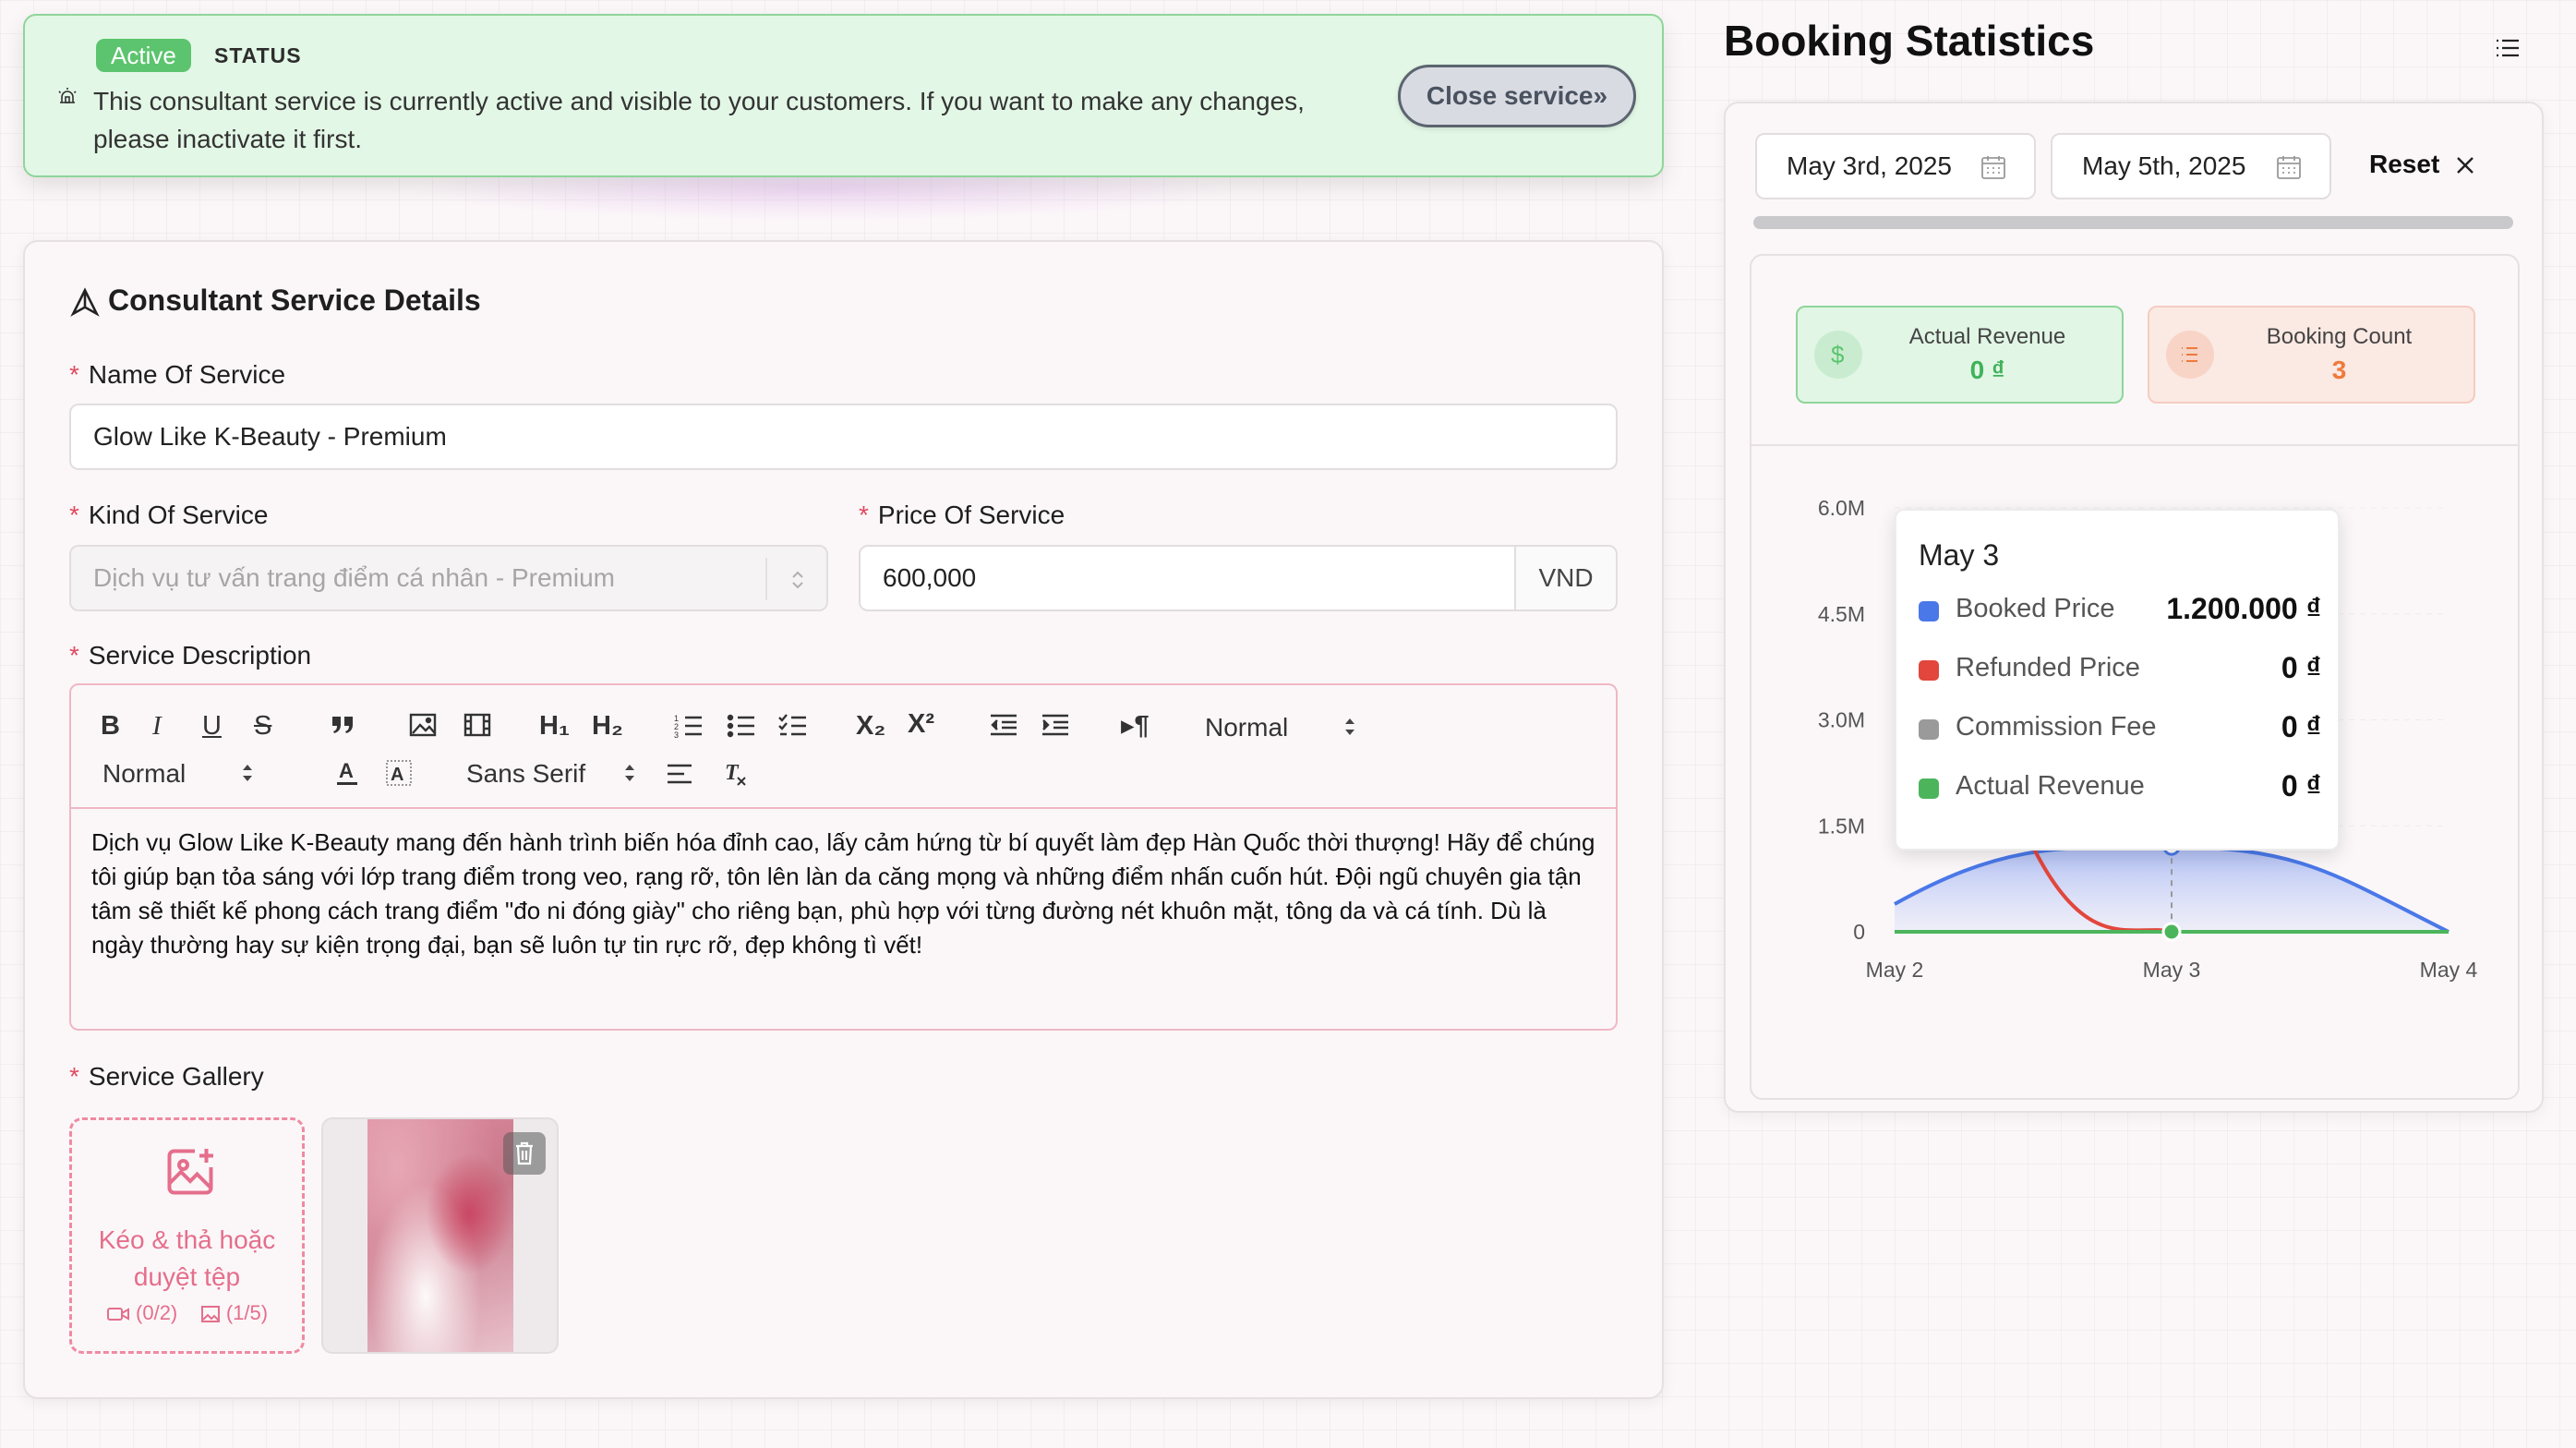 The width and height of the screenshot is (2576, 1448). I want to click on kind-label: * Kind Of Service, so click(169, 515).